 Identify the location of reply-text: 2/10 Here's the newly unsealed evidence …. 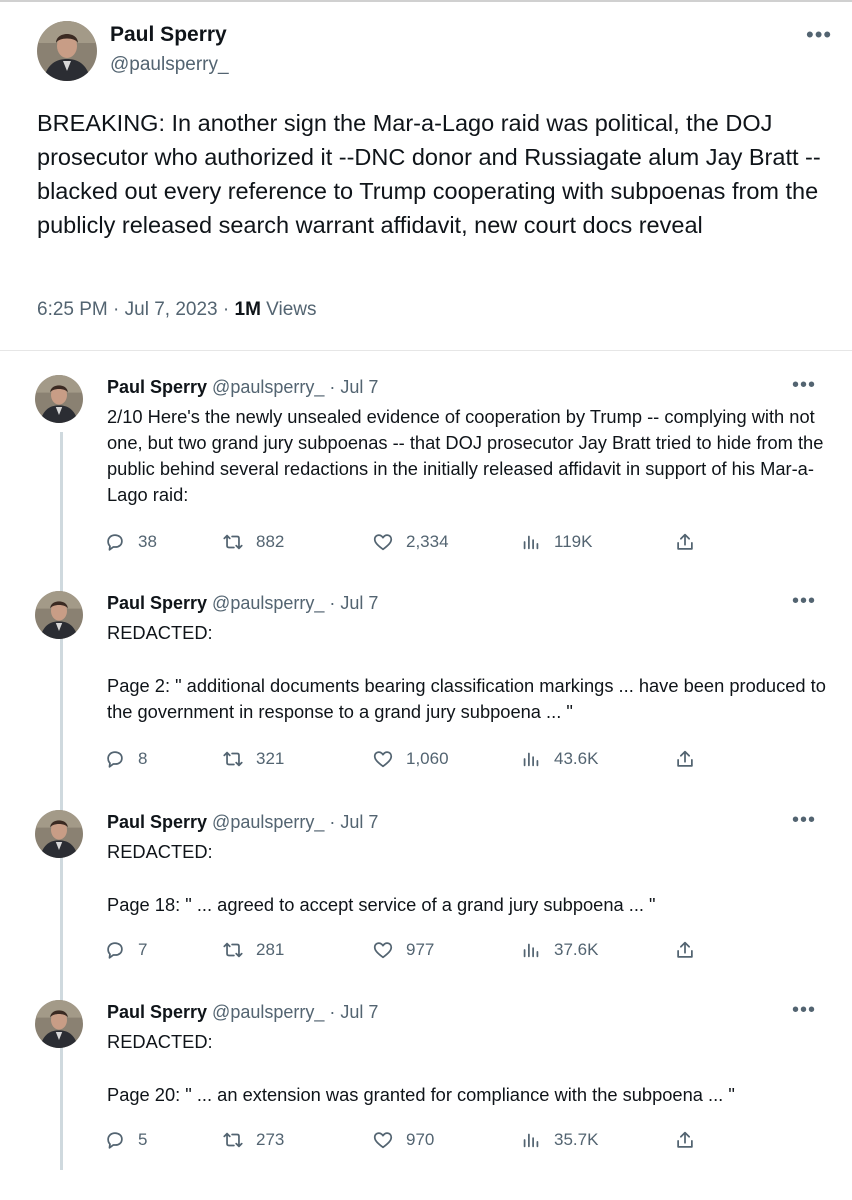
(467, 456).